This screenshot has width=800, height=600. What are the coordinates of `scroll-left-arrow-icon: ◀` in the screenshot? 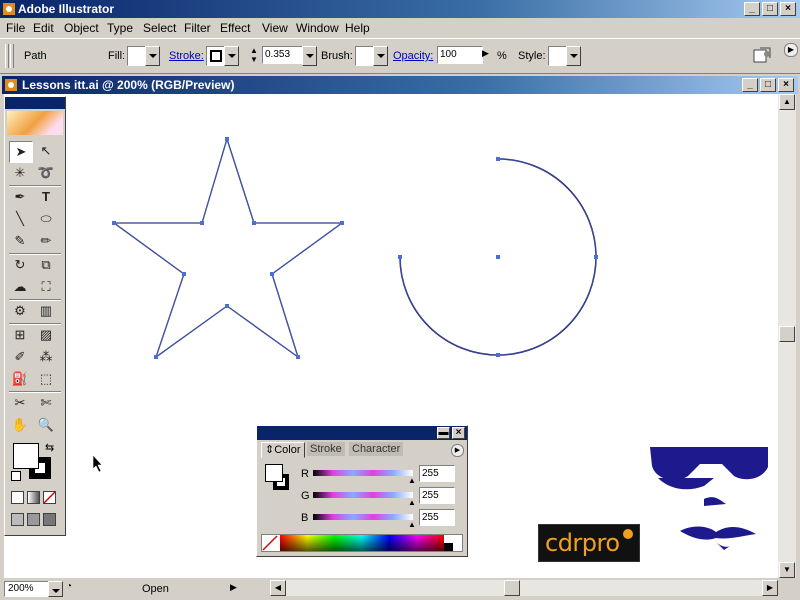 It's located at (278, 588).